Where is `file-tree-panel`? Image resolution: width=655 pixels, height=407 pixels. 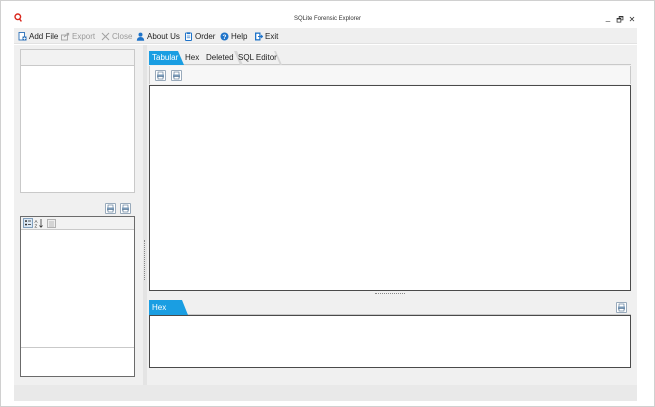 file-tree-panel is located at coordinates (77, 121).